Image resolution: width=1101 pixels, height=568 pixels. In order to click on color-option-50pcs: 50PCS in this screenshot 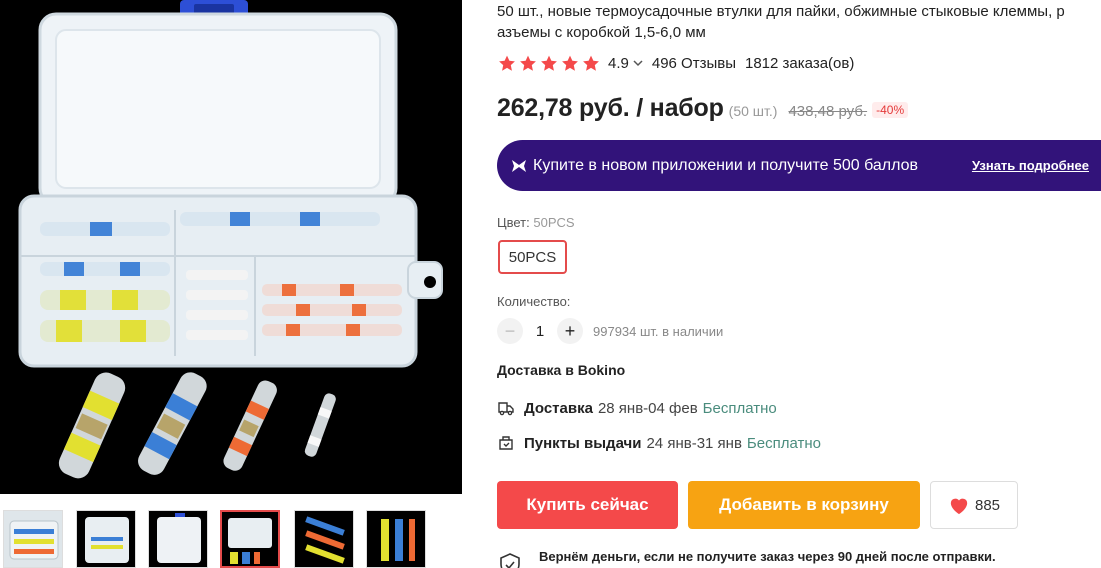, I will do `click(532, 257)`.